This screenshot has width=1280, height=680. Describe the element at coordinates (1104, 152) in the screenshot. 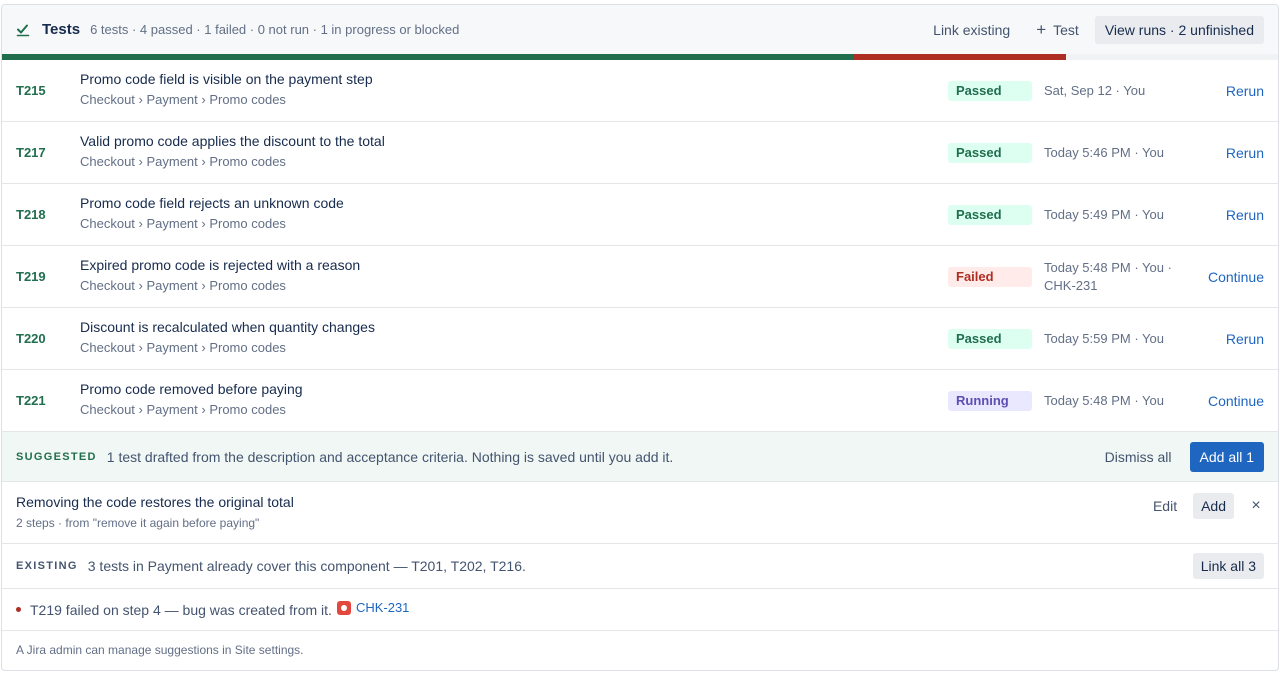

I see `test-meta: Today 5:46 PM · You` at that location.